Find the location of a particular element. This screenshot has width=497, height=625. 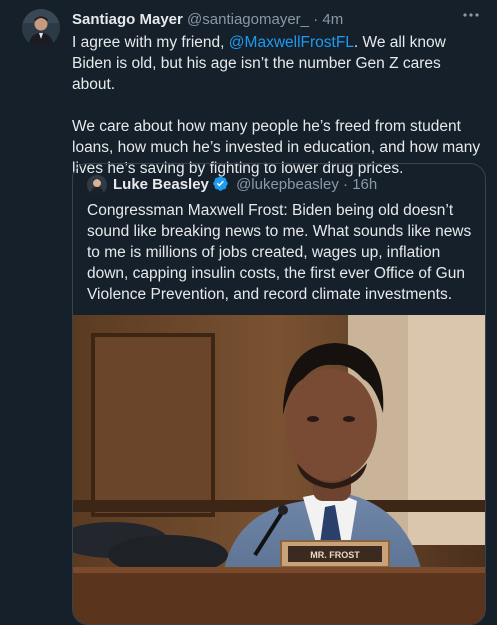

quote-author-name: Luke Beasley is located at coordinates (161, 184).